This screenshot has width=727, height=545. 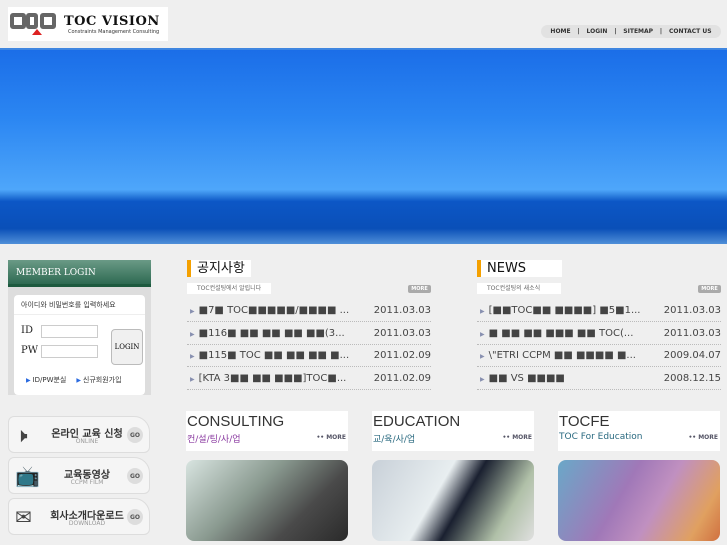 What do you see at coordinates (30, 350) in the screenshot?
I see `pw-label: PW` at bounding box center [30, 350].